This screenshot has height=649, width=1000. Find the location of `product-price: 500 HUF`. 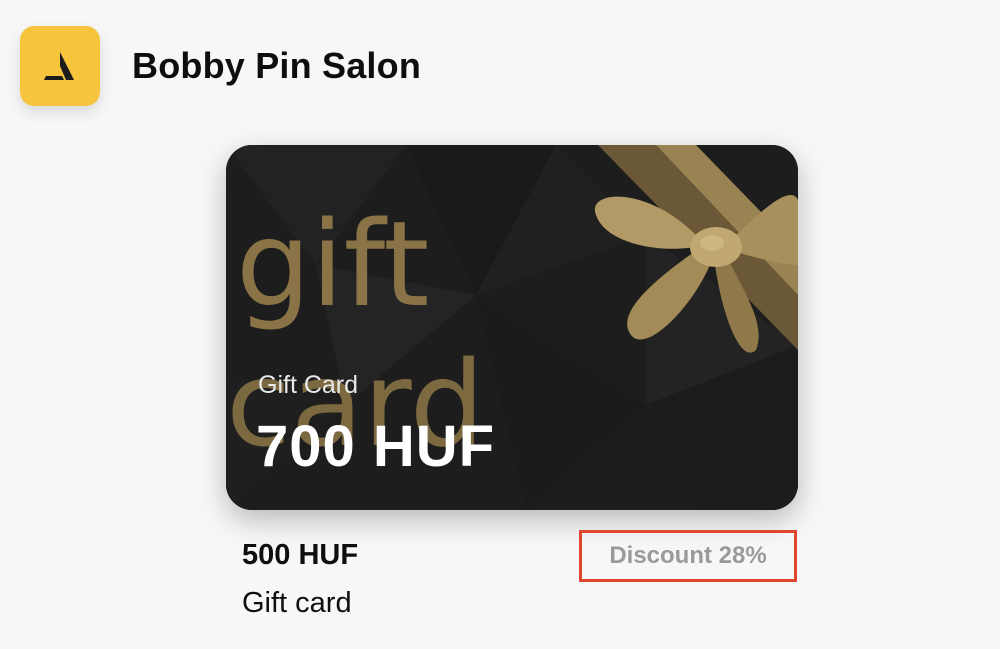

product-price: 500 HUF is located at coordinates (300, 555).